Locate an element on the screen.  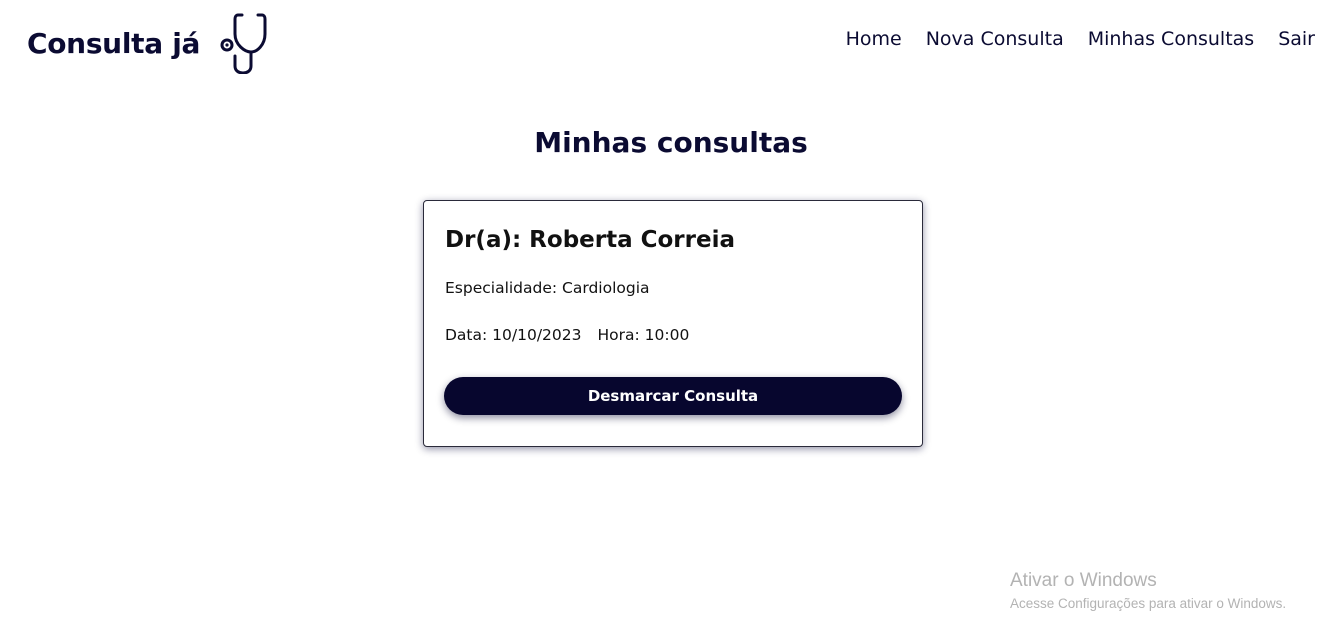
doctor-name: Dr(a): Roberta Correia is located at coordinates (590, 240).